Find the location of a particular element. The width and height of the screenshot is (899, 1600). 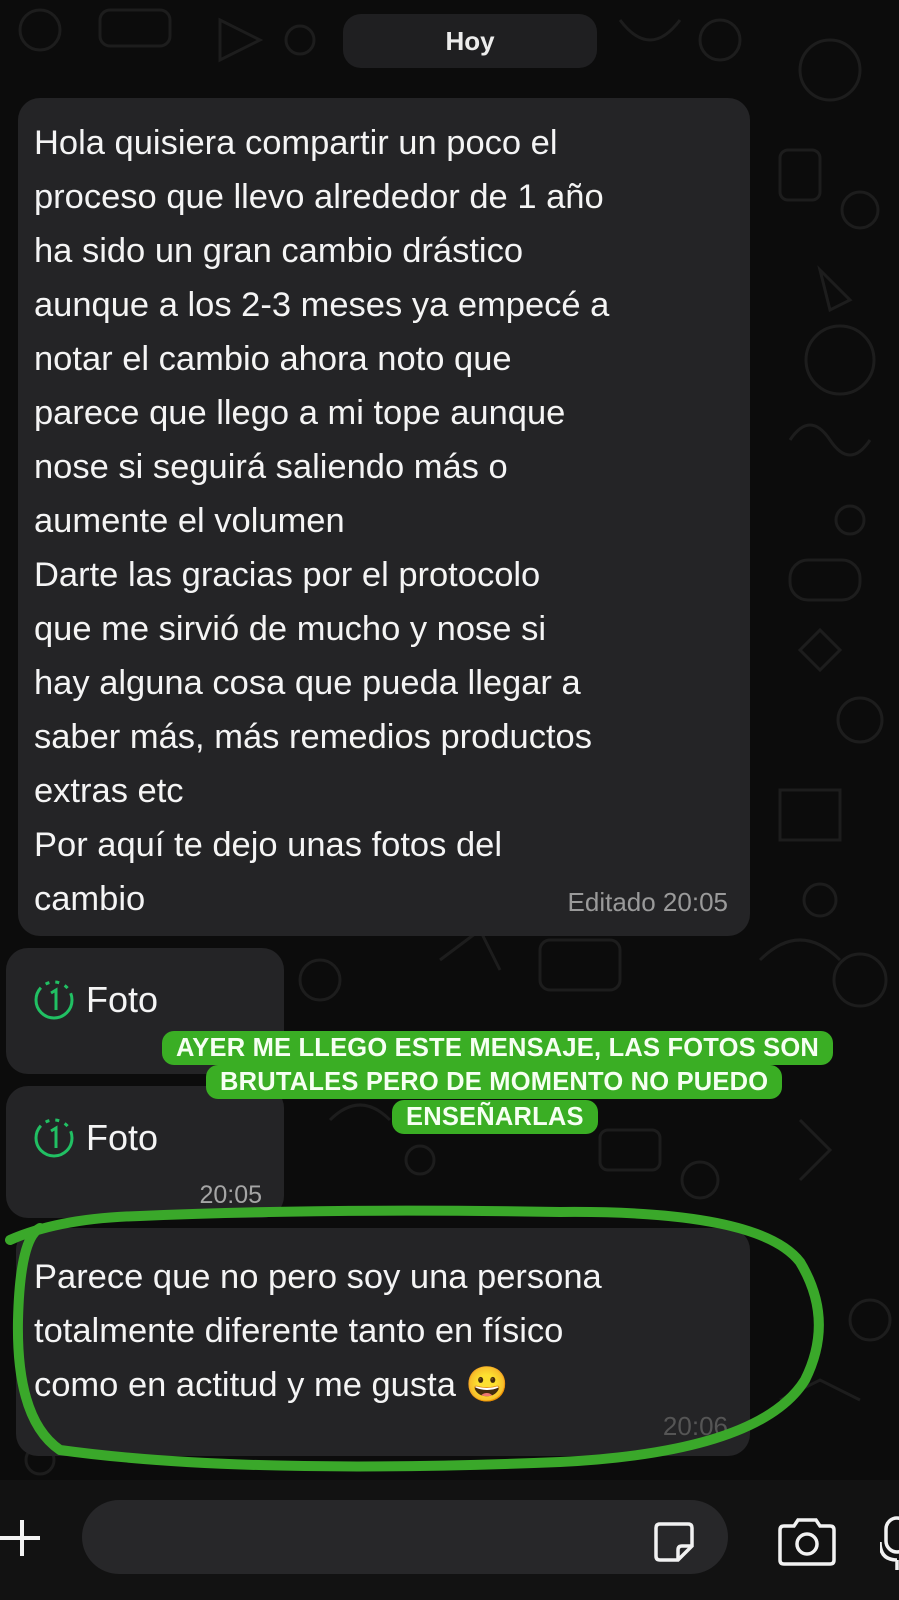

overlay-caption-line: BRUTALES PERO DE MOMENTO NO PUEDO is located at coordinates (494, 1082).